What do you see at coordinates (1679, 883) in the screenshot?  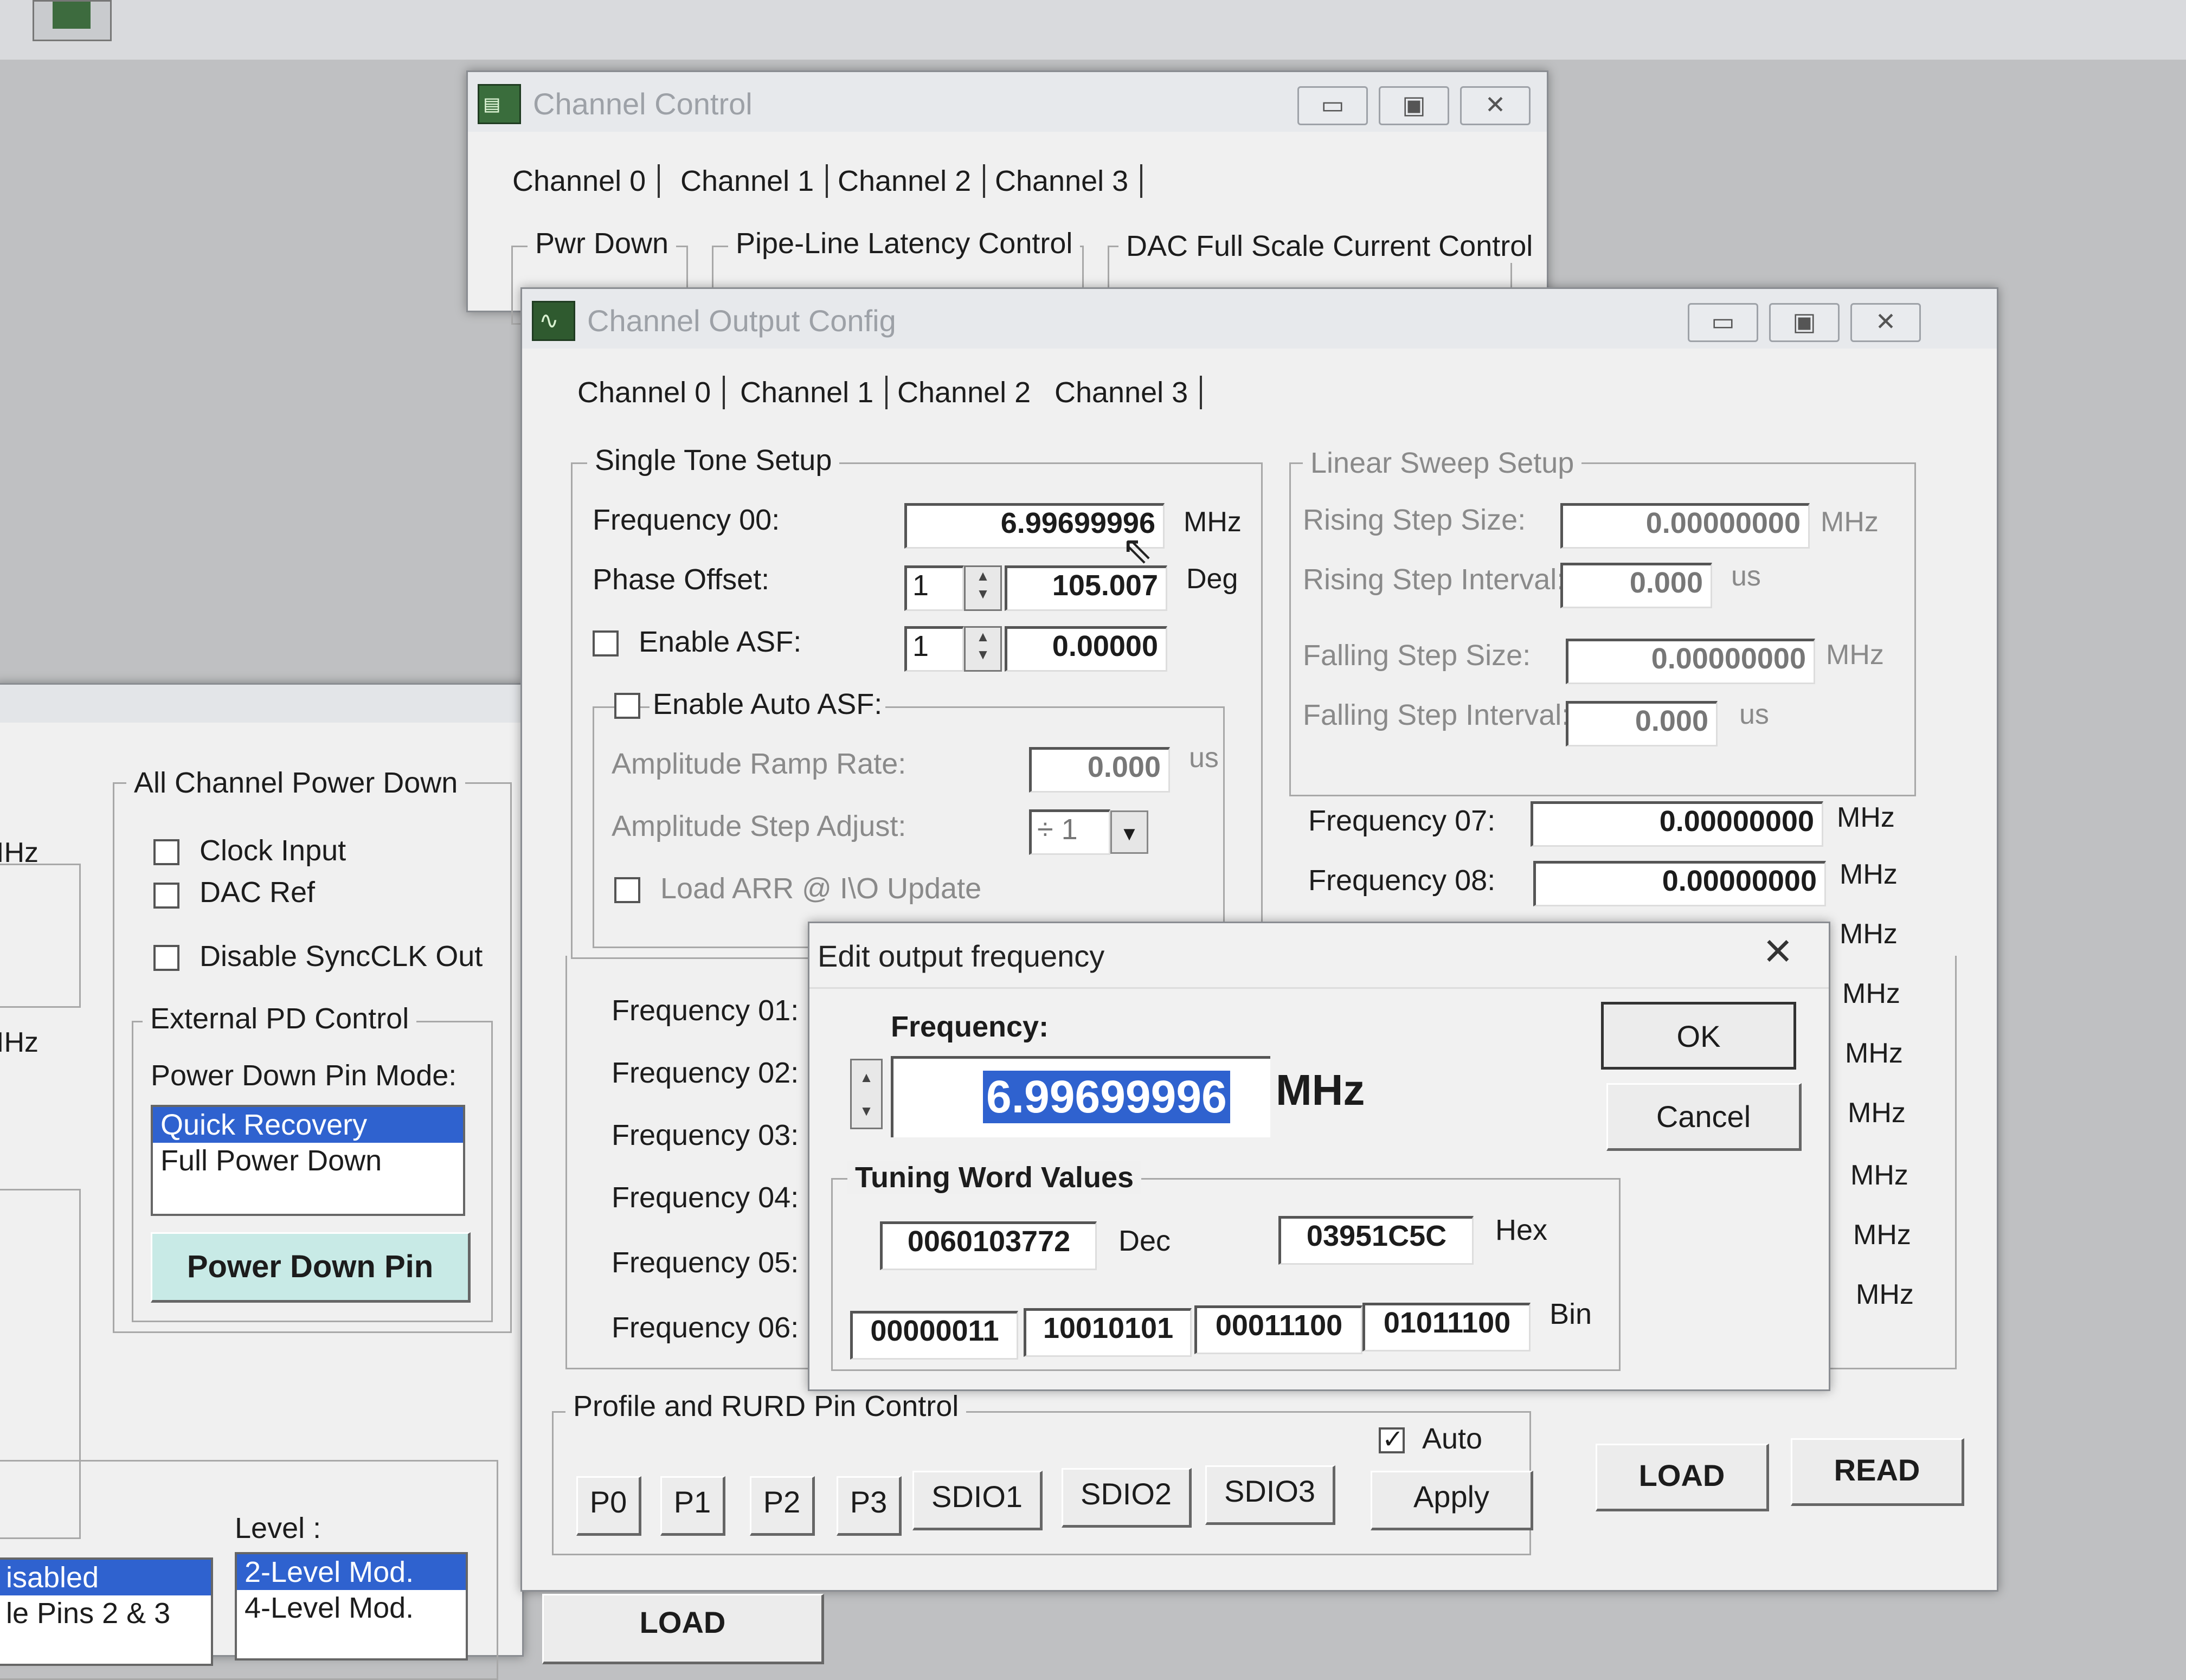 I see `frequency-08-field: 0.00000000` at bounding box center [1679, 883].